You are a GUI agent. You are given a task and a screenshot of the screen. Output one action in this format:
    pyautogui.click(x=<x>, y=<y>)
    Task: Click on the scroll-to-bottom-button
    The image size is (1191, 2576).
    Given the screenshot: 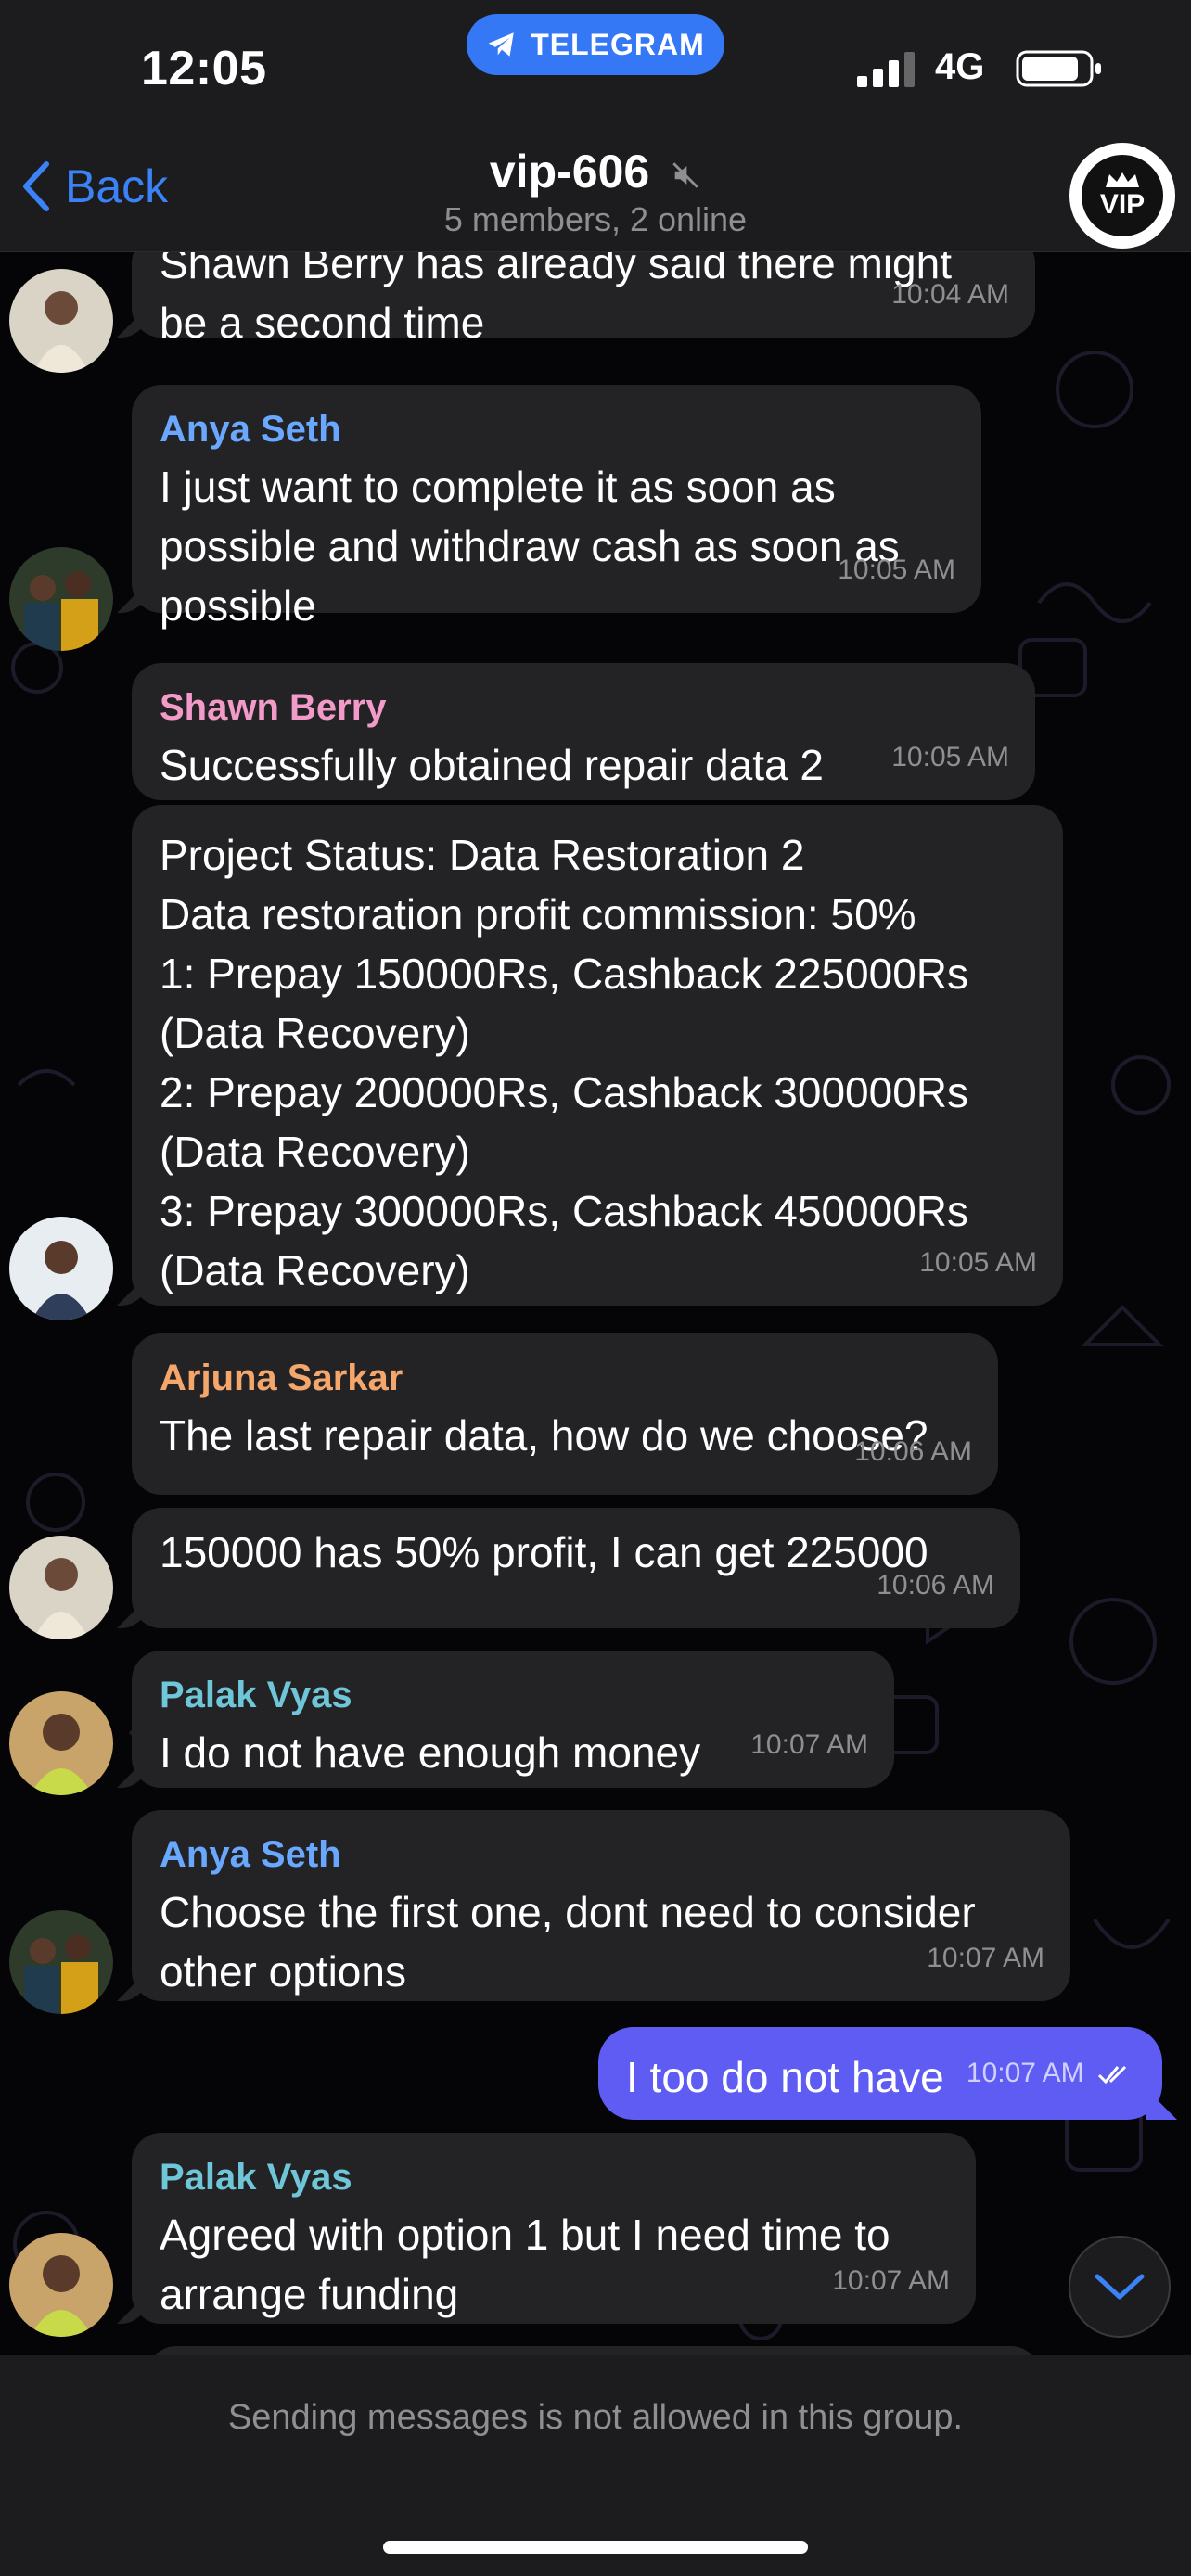 What is the action you would take?
    pyautogui.click(x=1120, y=2287)
    